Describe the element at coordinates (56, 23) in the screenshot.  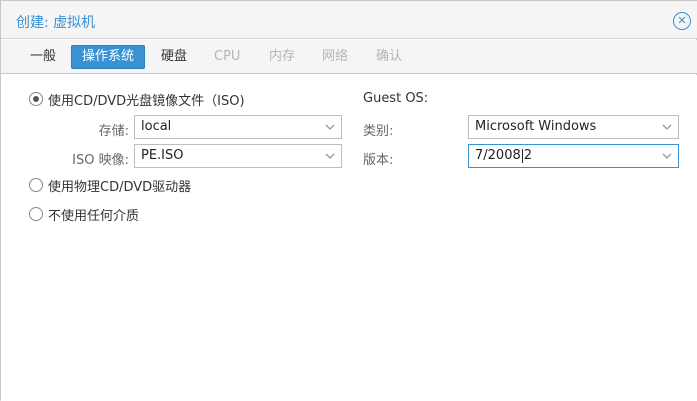
I see `dialog-title: 创建: 虚拟机` at that location.